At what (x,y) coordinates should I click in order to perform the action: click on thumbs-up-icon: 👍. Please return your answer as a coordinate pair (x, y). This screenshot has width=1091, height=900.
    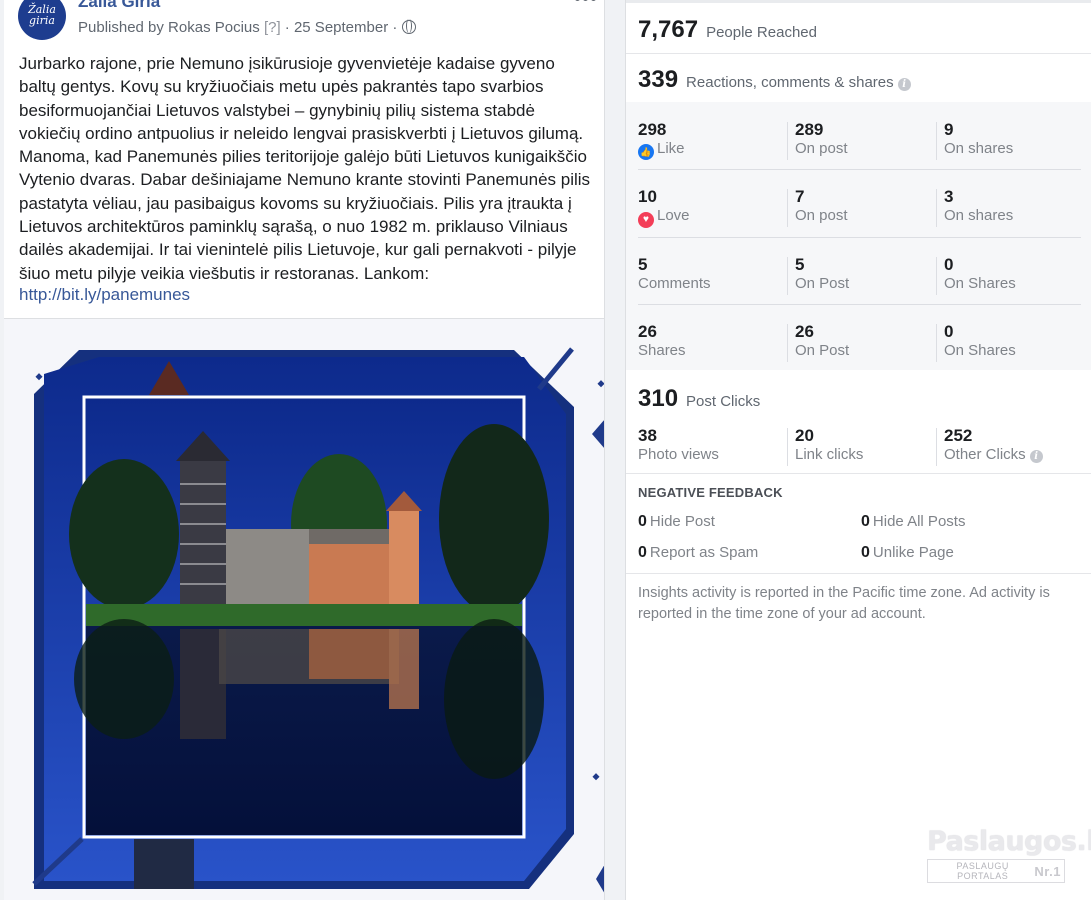
    Looking at the image, I should click on (646, 152).